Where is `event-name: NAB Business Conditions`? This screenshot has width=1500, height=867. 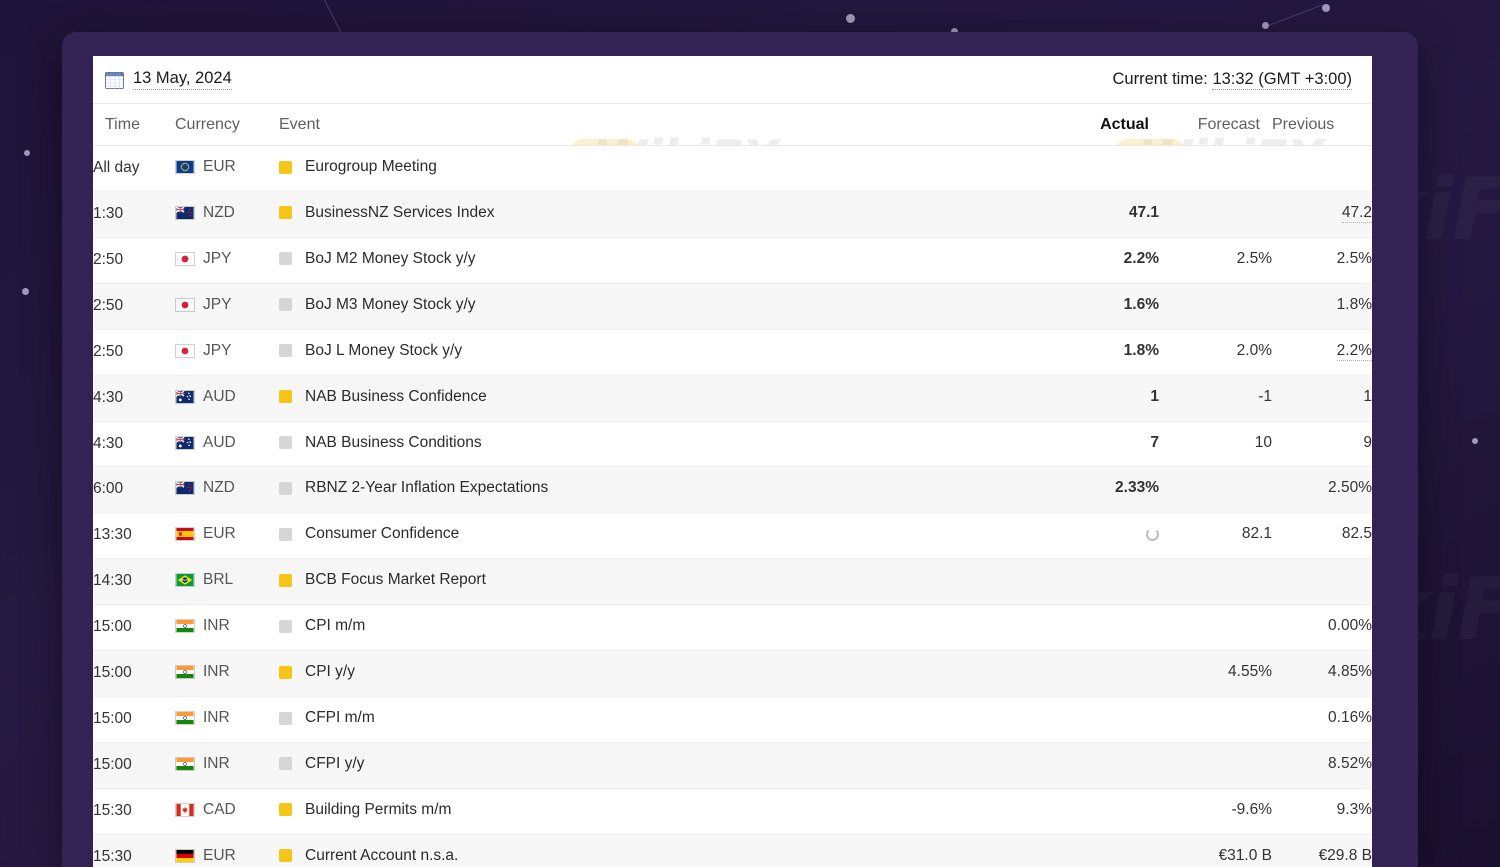
event-name: NAB Business Conditions is located at coordinates (393, 443).